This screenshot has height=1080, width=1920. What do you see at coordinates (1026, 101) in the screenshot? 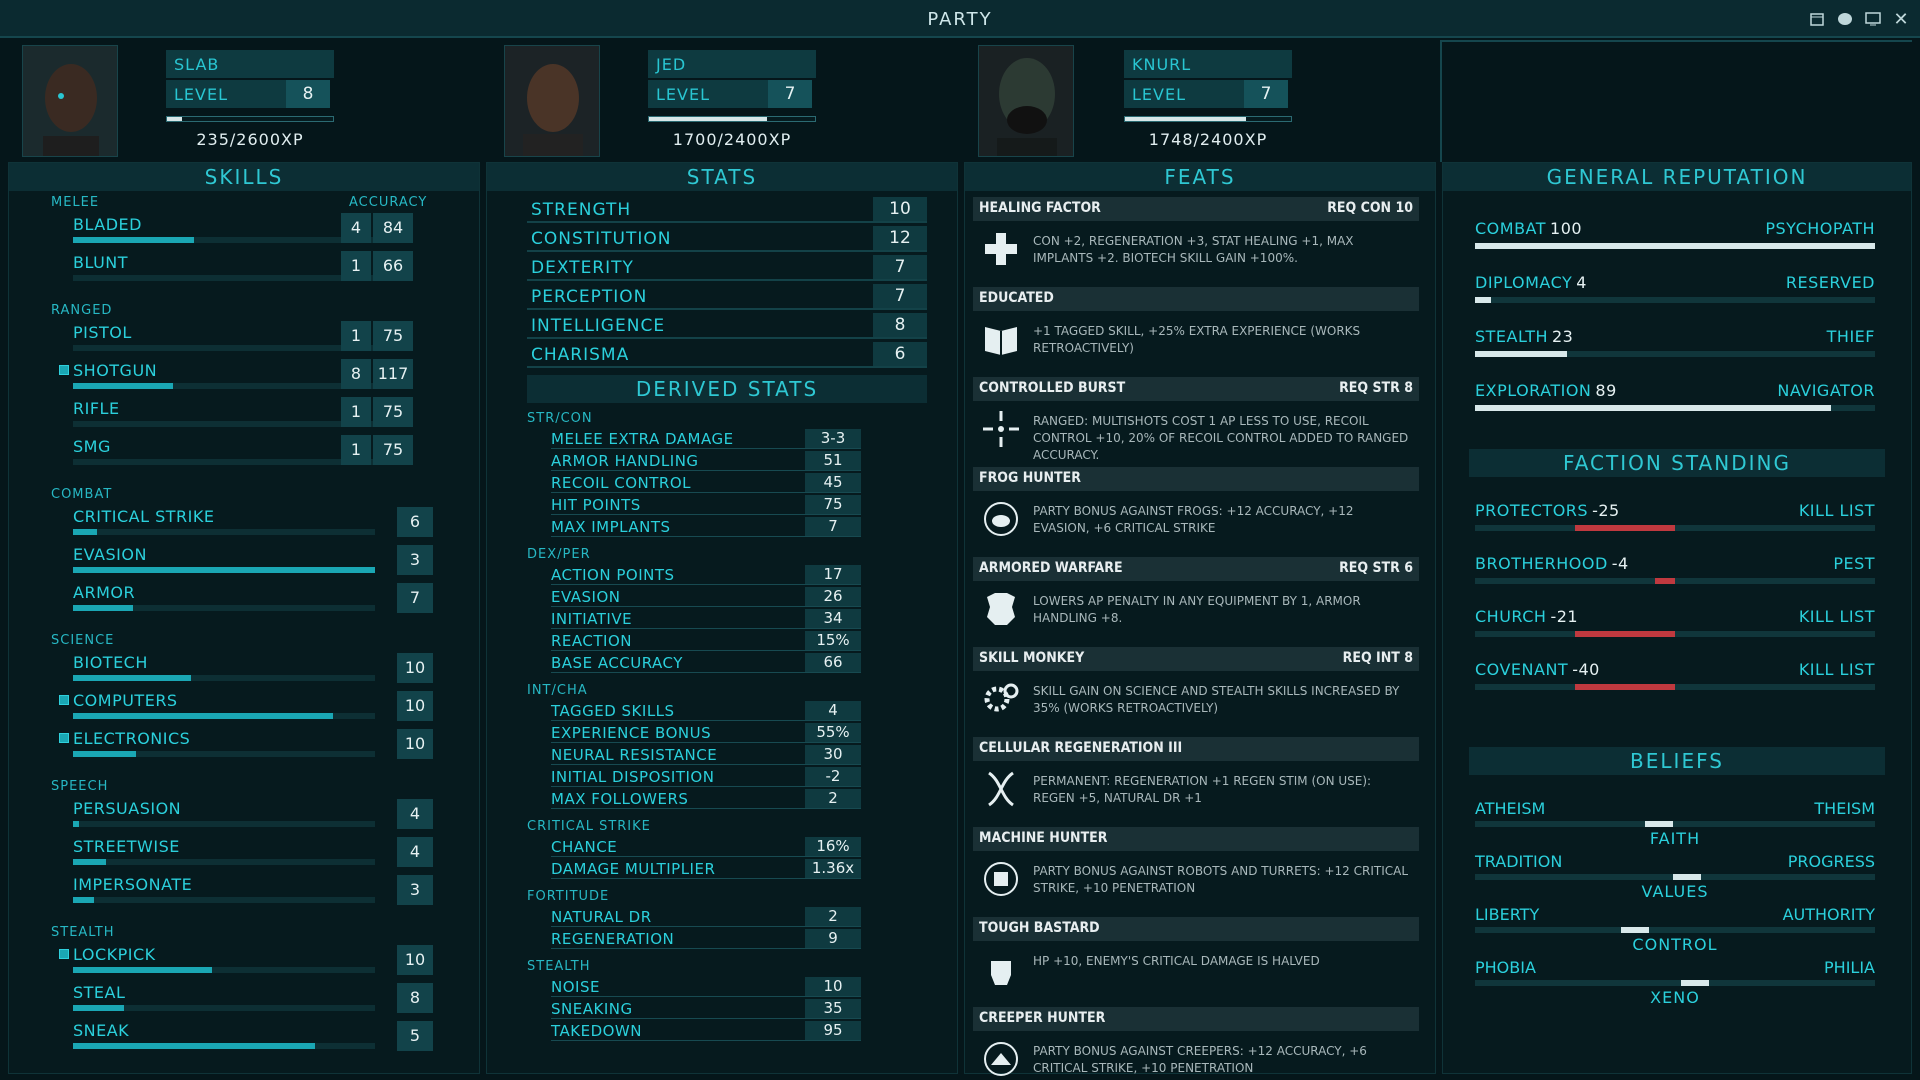
I see `portrait-knurl` at bounding box center [1026, 101].